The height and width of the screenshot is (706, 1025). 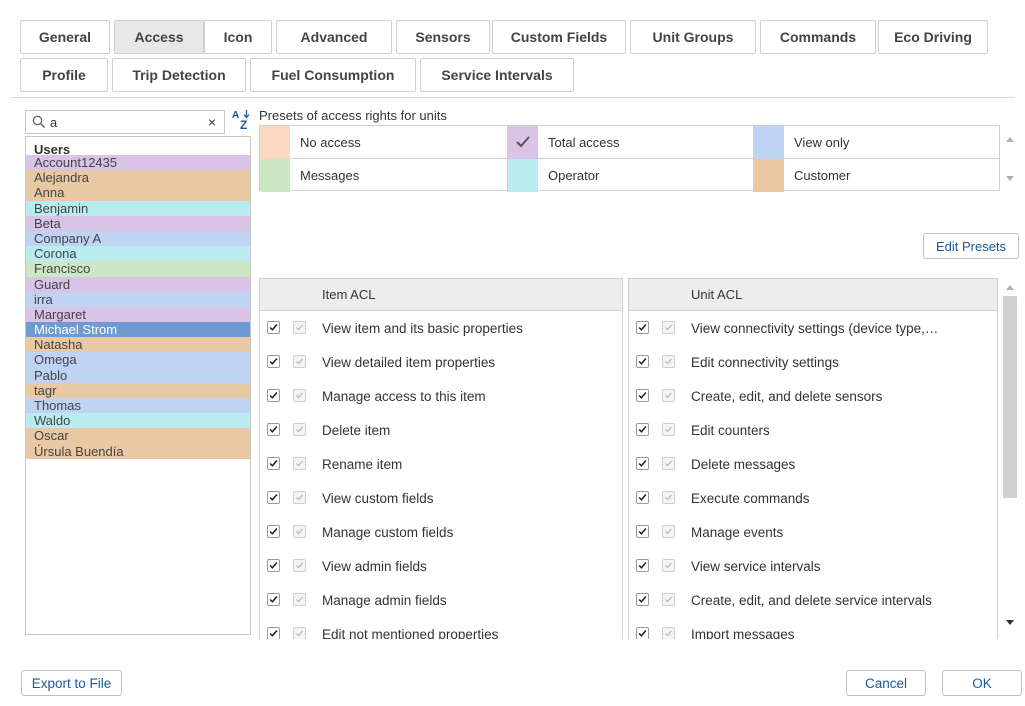 What do you see at coordinates (138, 178) in the screenshot?
I see `user-item: Alejandra` at bounding box center [138, 178].